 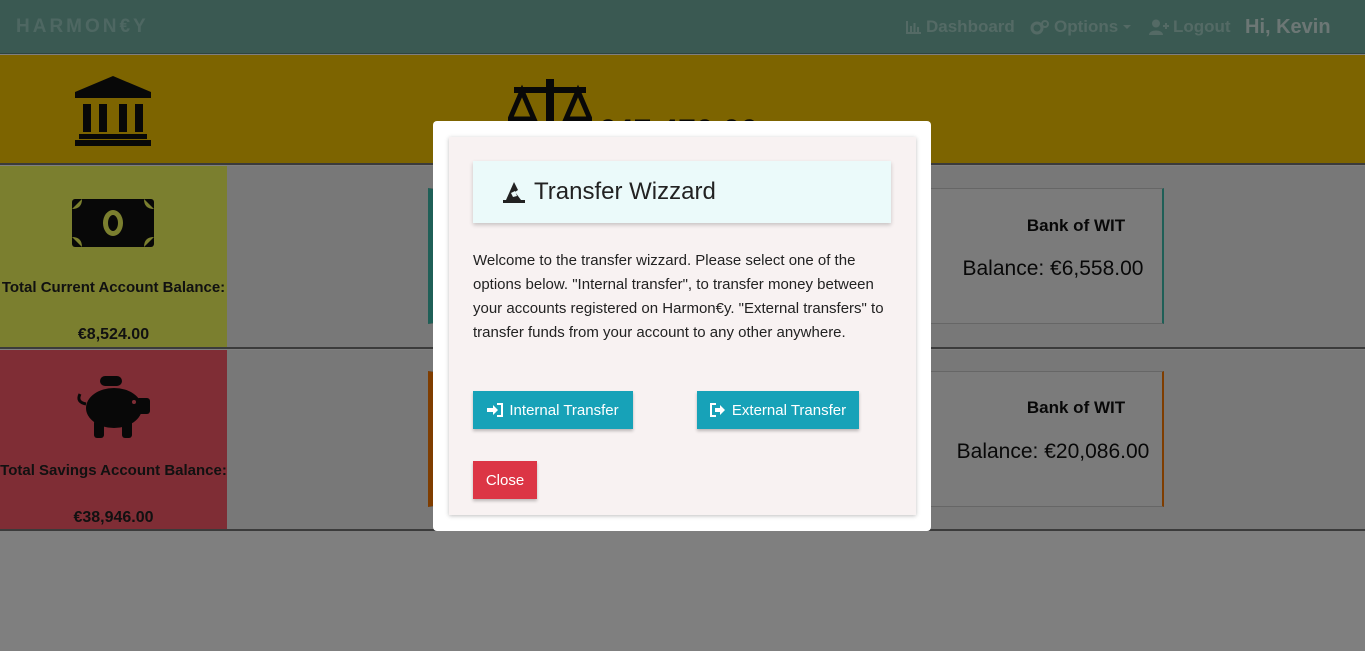 I want to click on external-transfer-label: External Transfer, so click(x=789, y=410).